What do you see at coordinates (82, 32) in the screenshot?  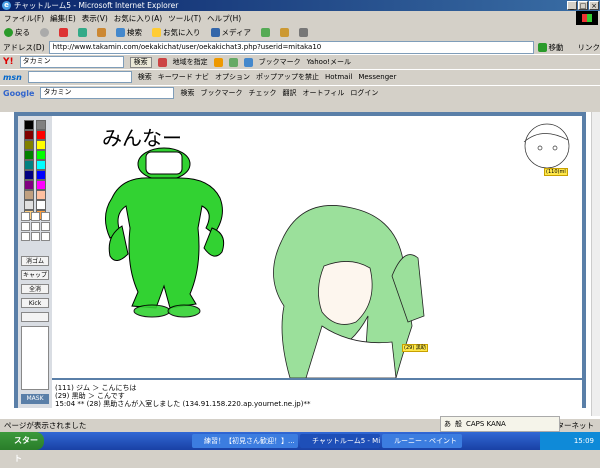 I see `refresh-button` at bounding box center [82, 32].